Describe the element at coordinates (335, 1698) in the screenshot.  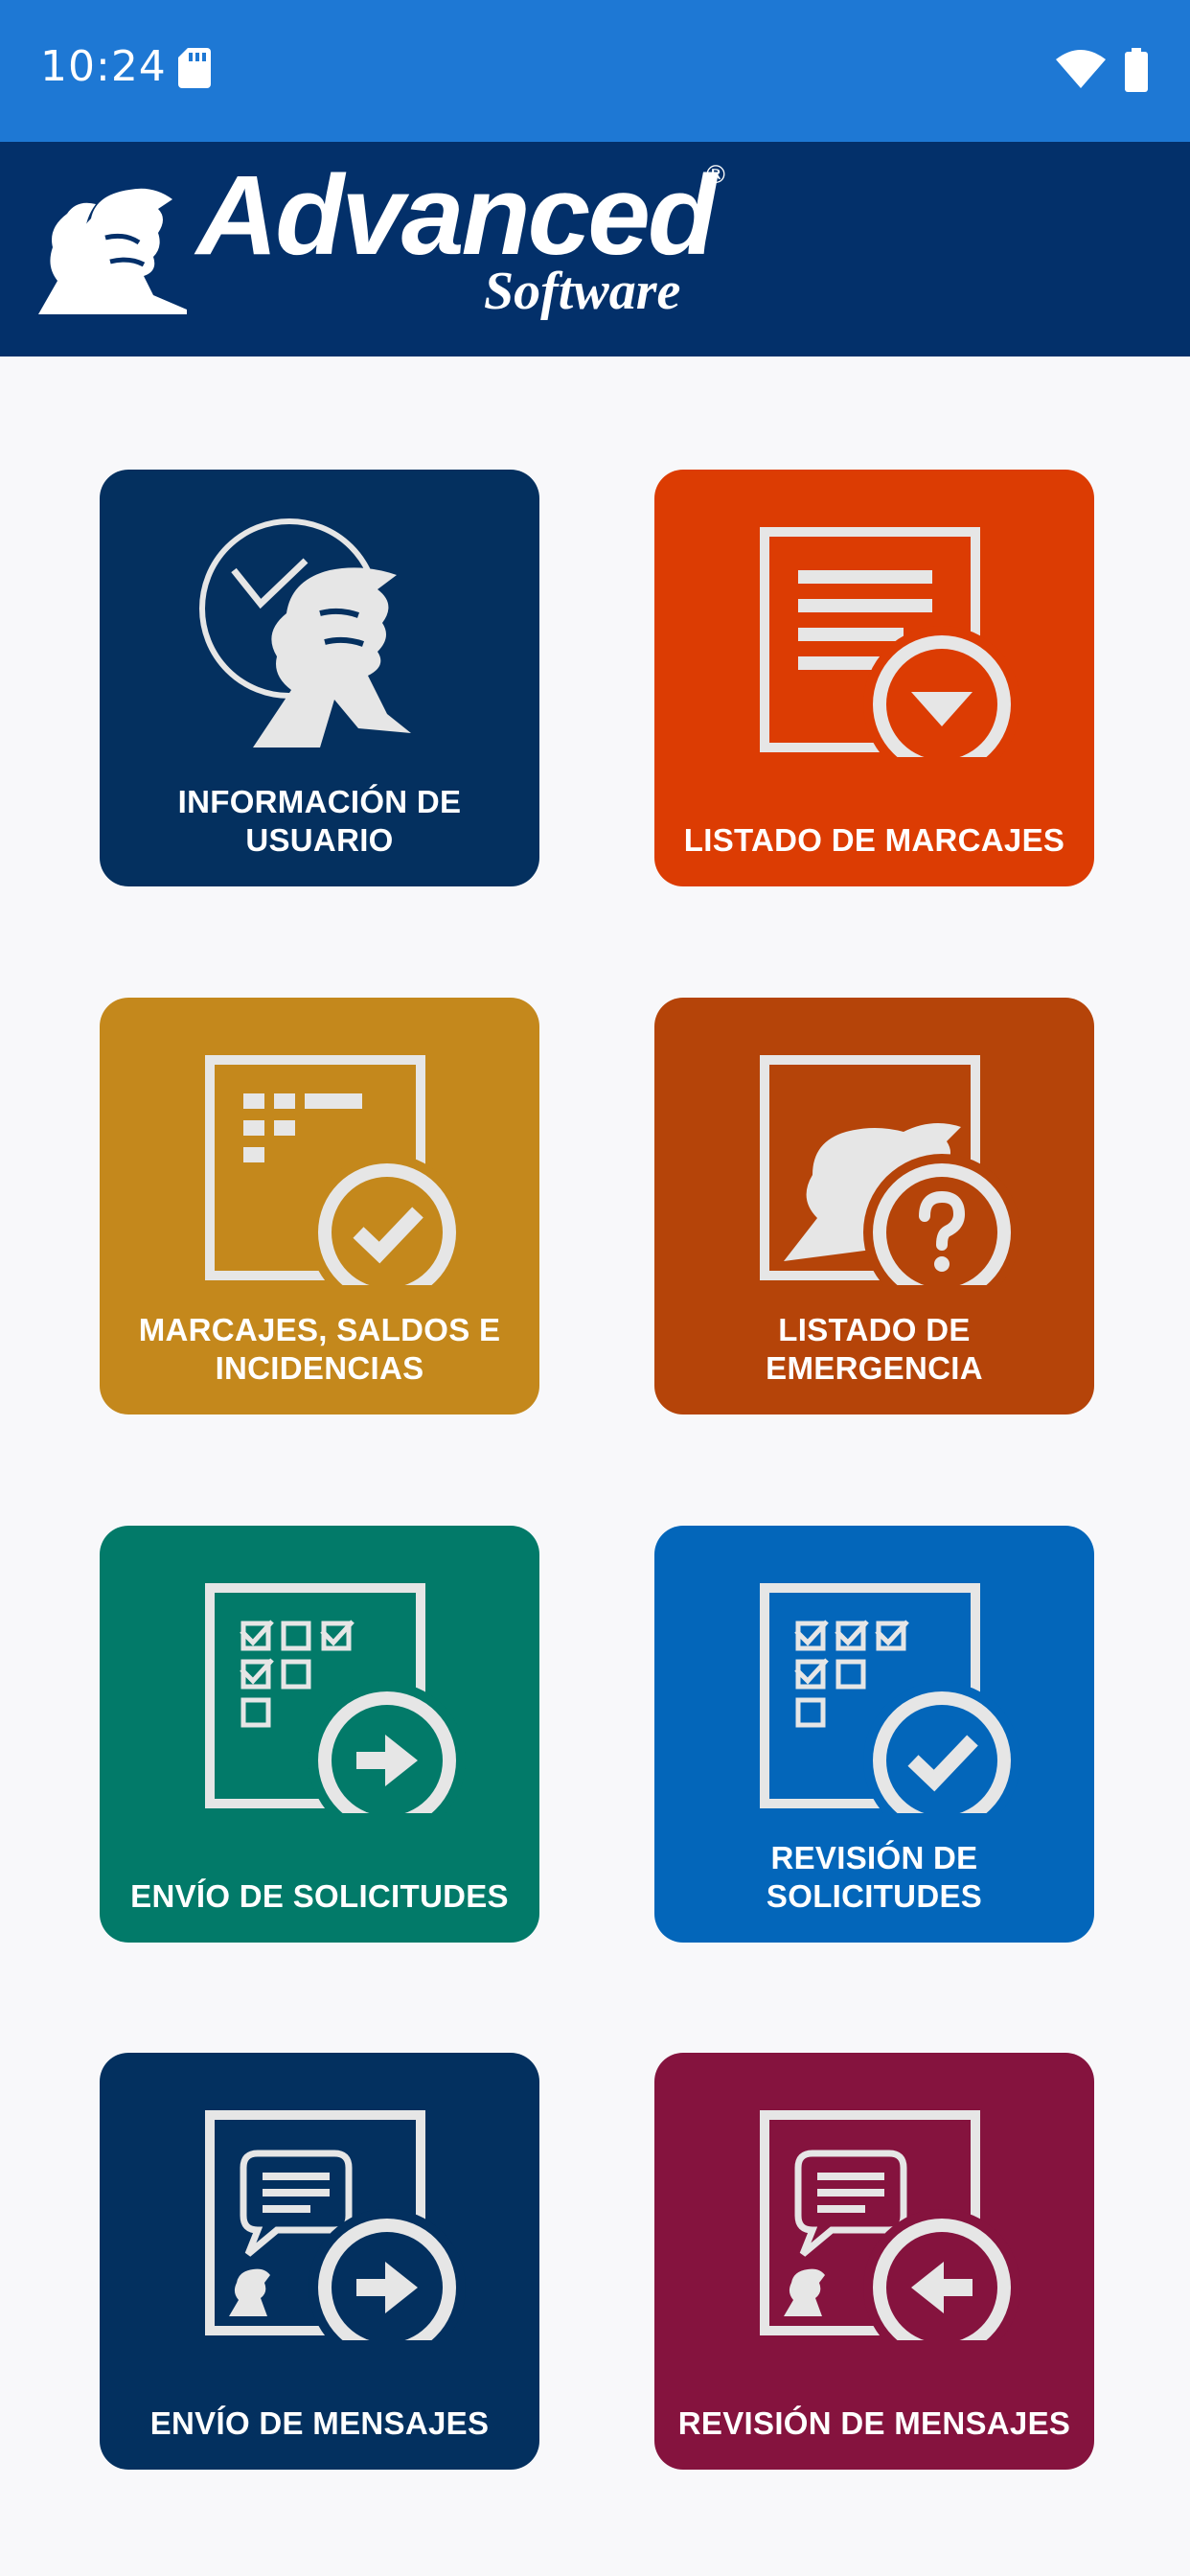
I see `send-requests-icon` at that location.